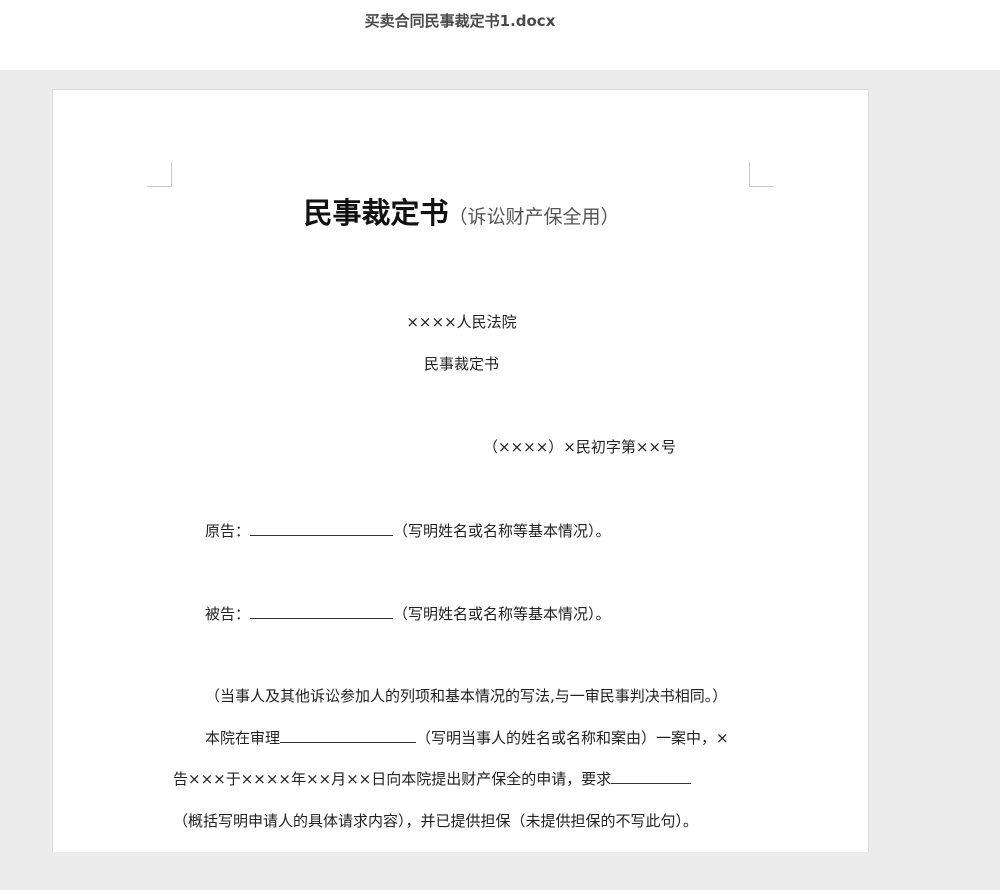 The image size is (1000, 890). What do you see at coordinates (572, 738) in the screenshot?
I see `body-line-1-end: （写明当事人的姓名或名称和案由）一案中，×` at bounding box center [572, 738].